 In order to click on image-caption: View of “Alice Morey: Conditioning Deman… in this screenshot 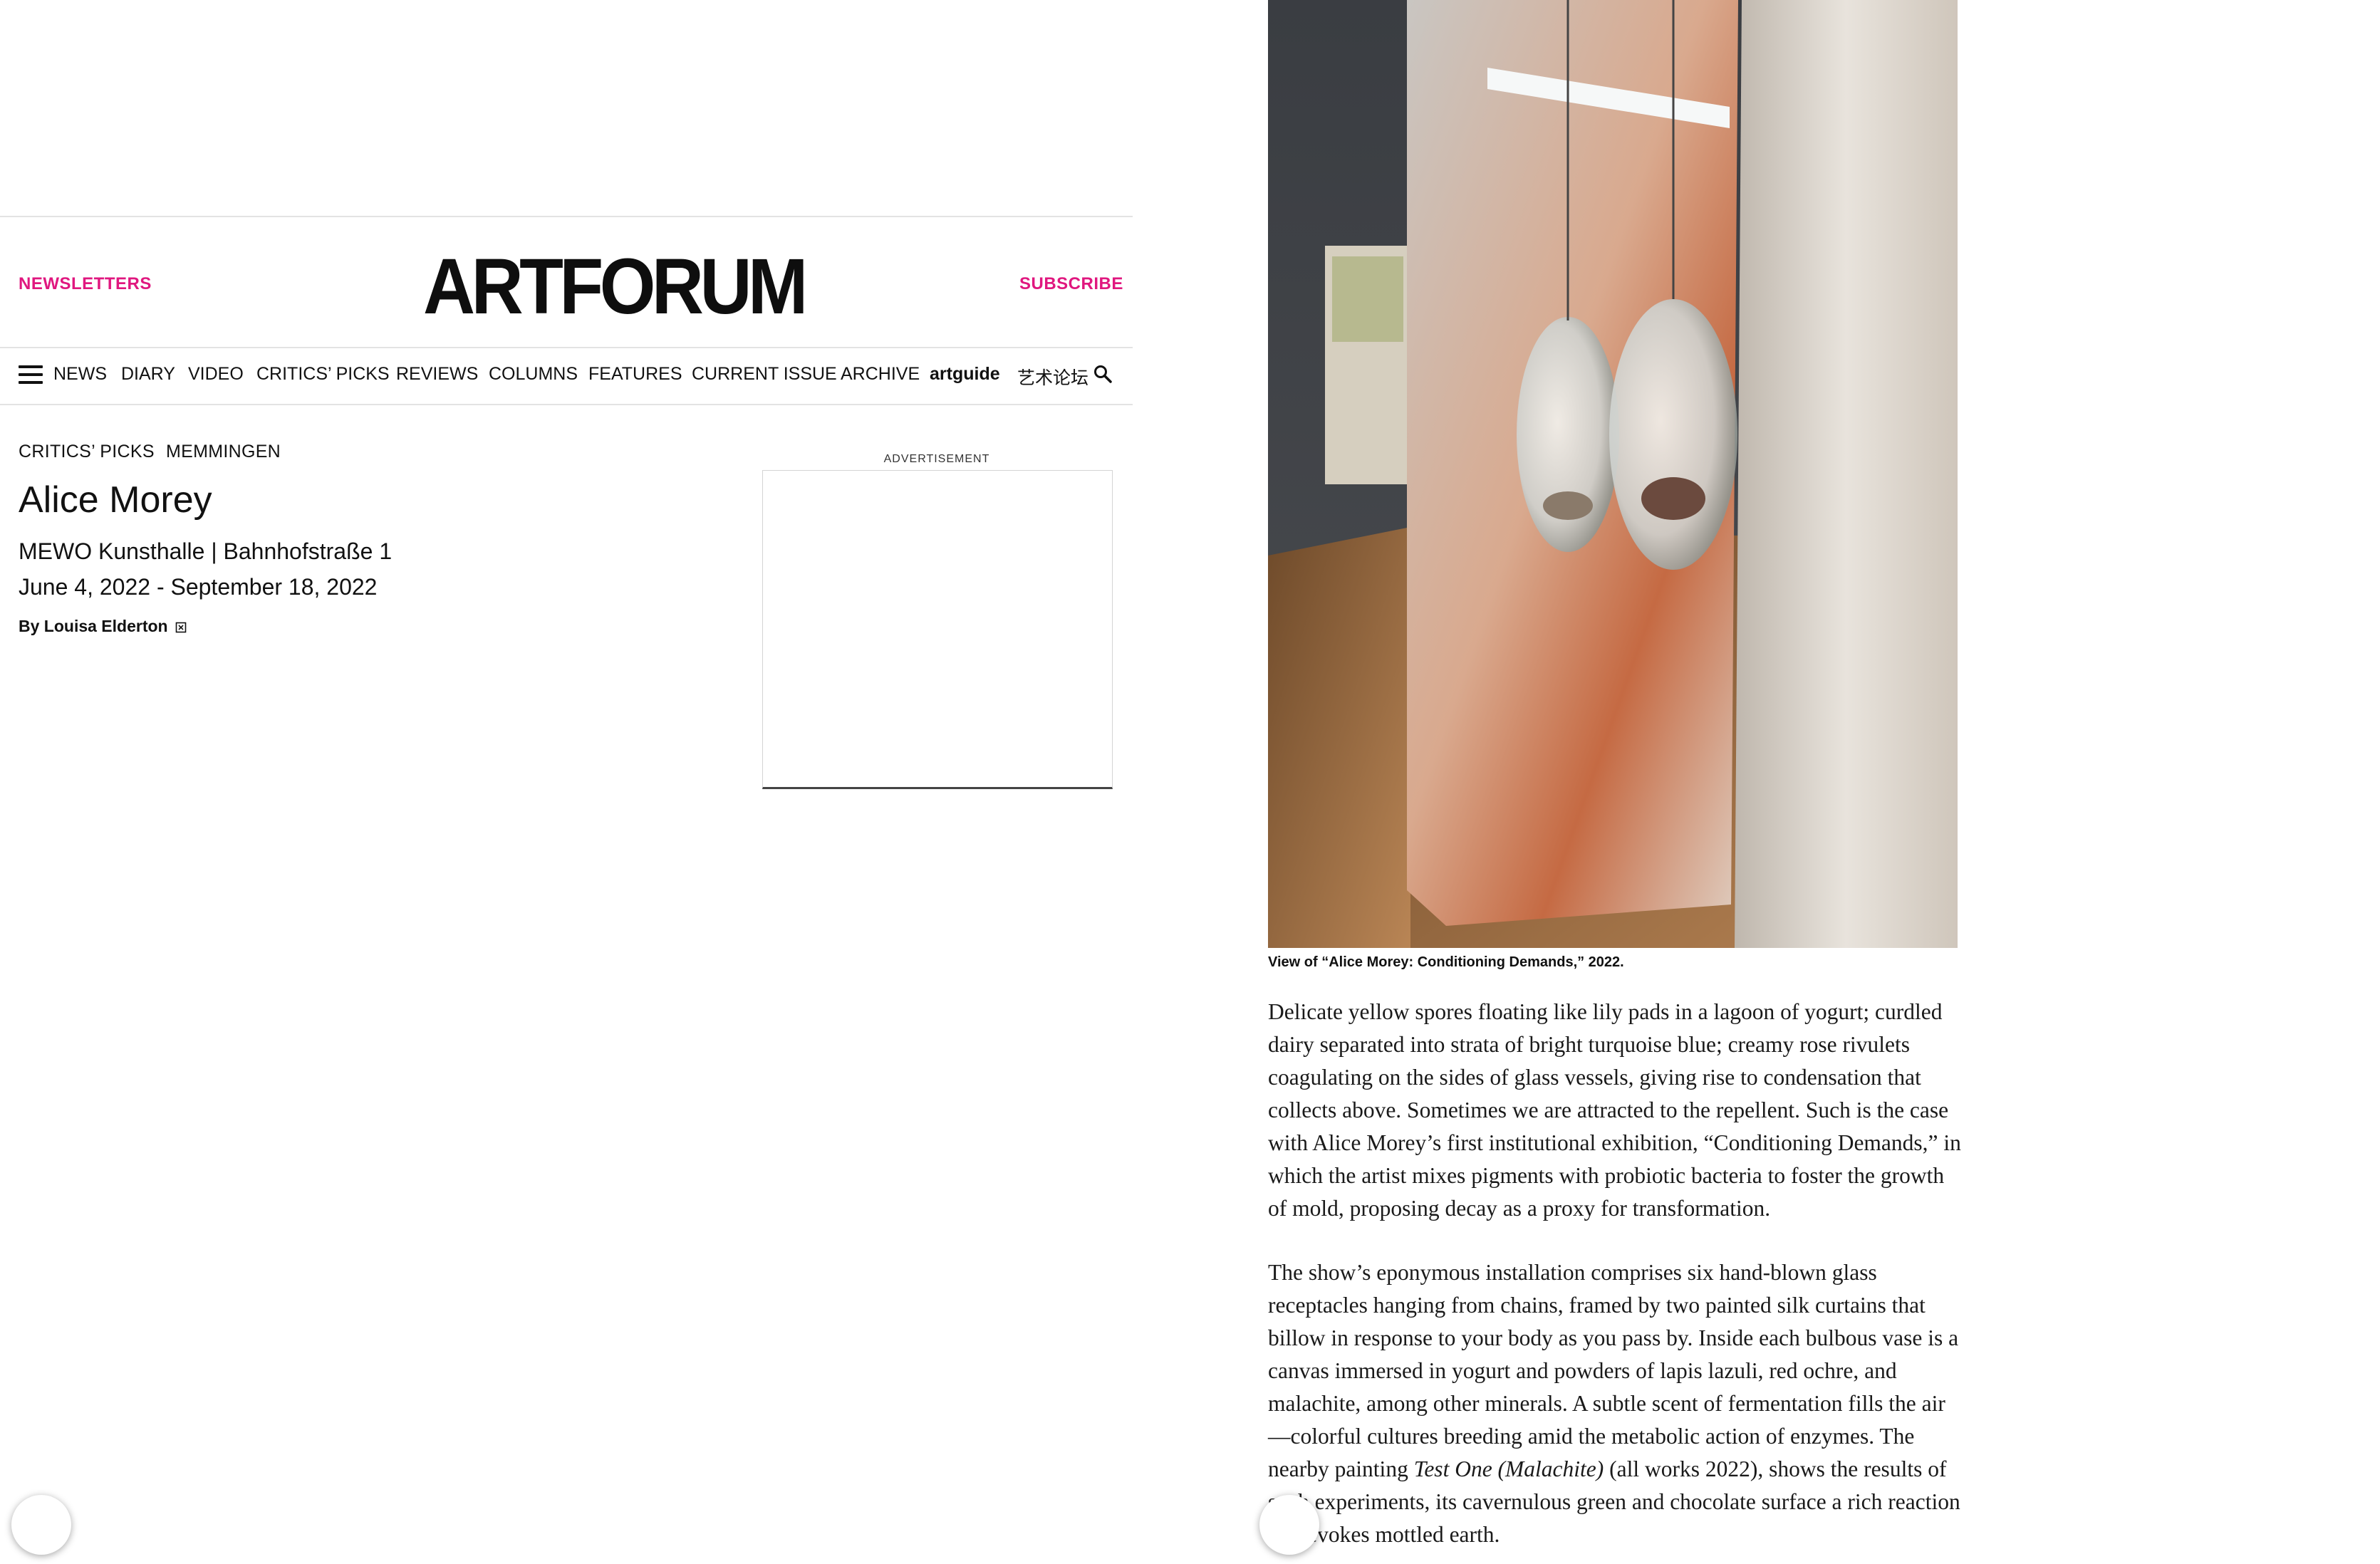, I will do `click(1446, 962)`.